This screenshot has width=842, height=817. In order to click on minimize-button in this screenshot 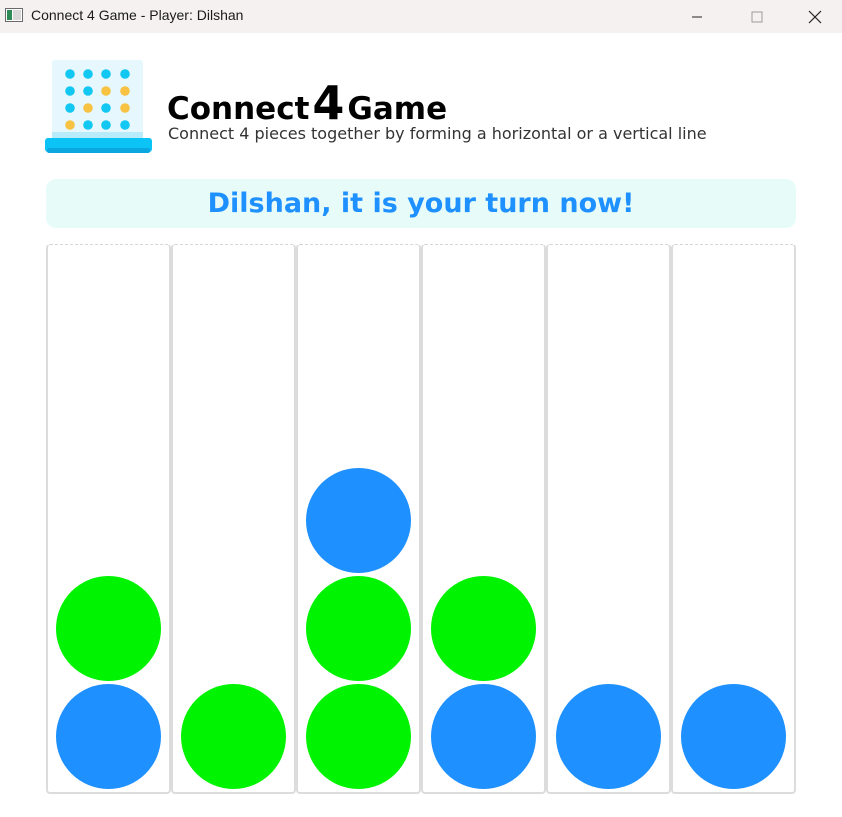, I will do `click(697, 16)`.